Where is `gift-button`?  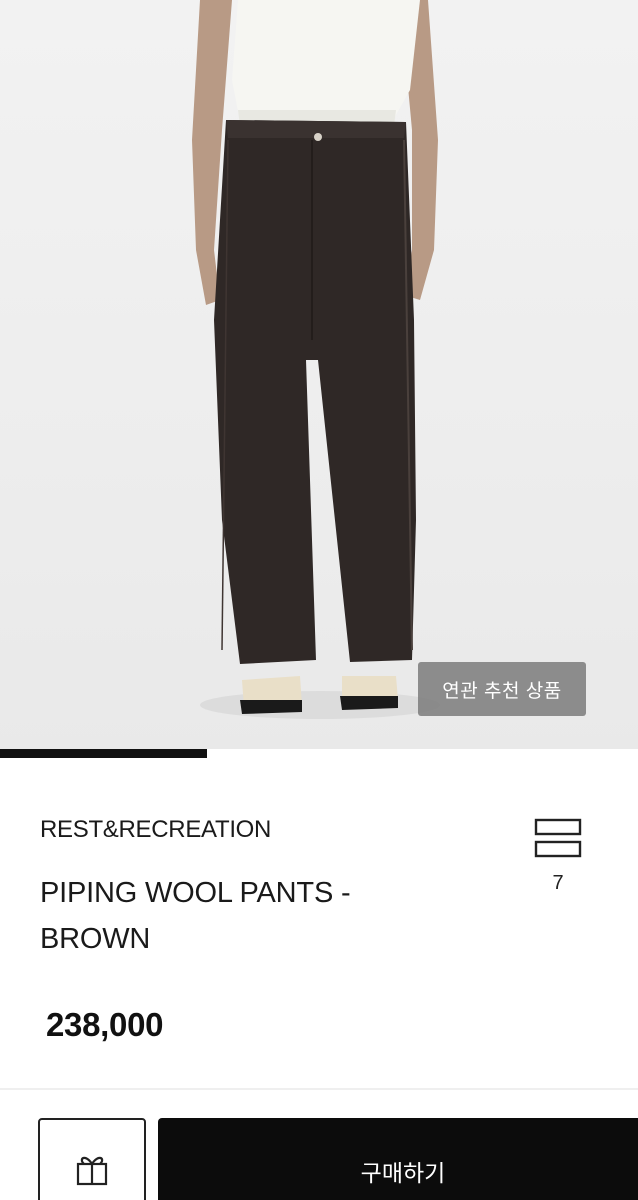
gift-button is located at coordinates (92, 1159).